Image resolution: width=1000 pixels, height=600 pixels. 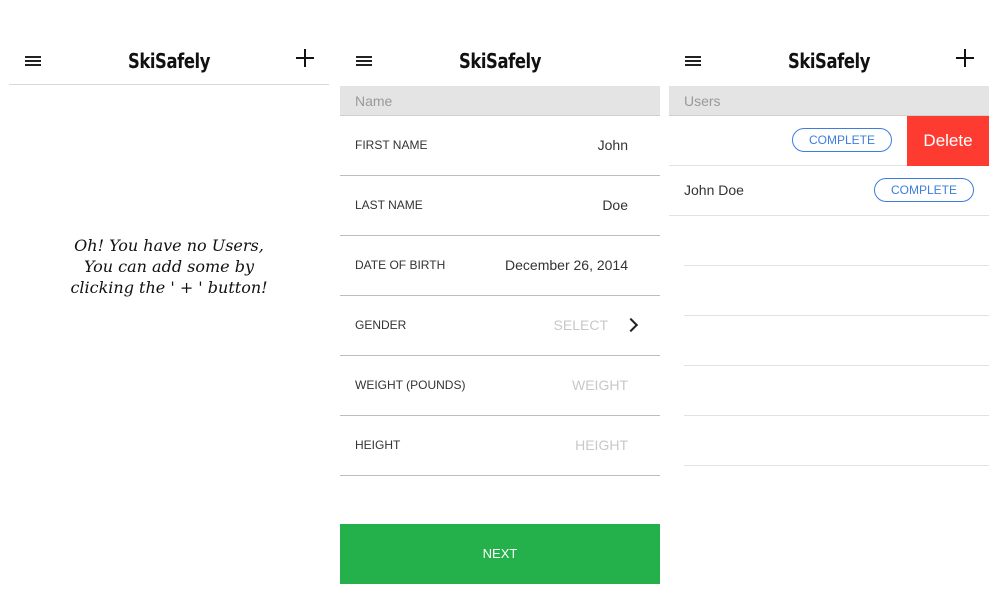 I want to click on gender-select: SELECT, so click(x=581, y=325).